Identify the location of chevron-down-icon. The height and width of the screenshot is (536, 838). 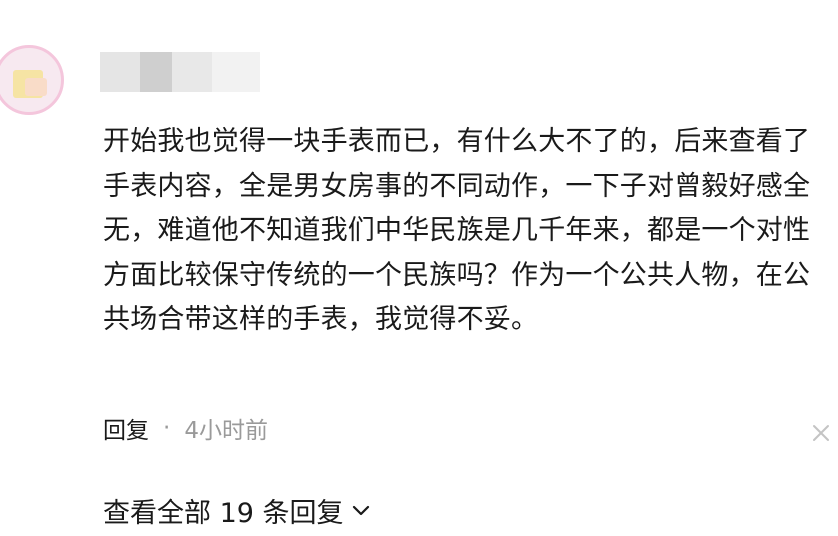
(360, 510).